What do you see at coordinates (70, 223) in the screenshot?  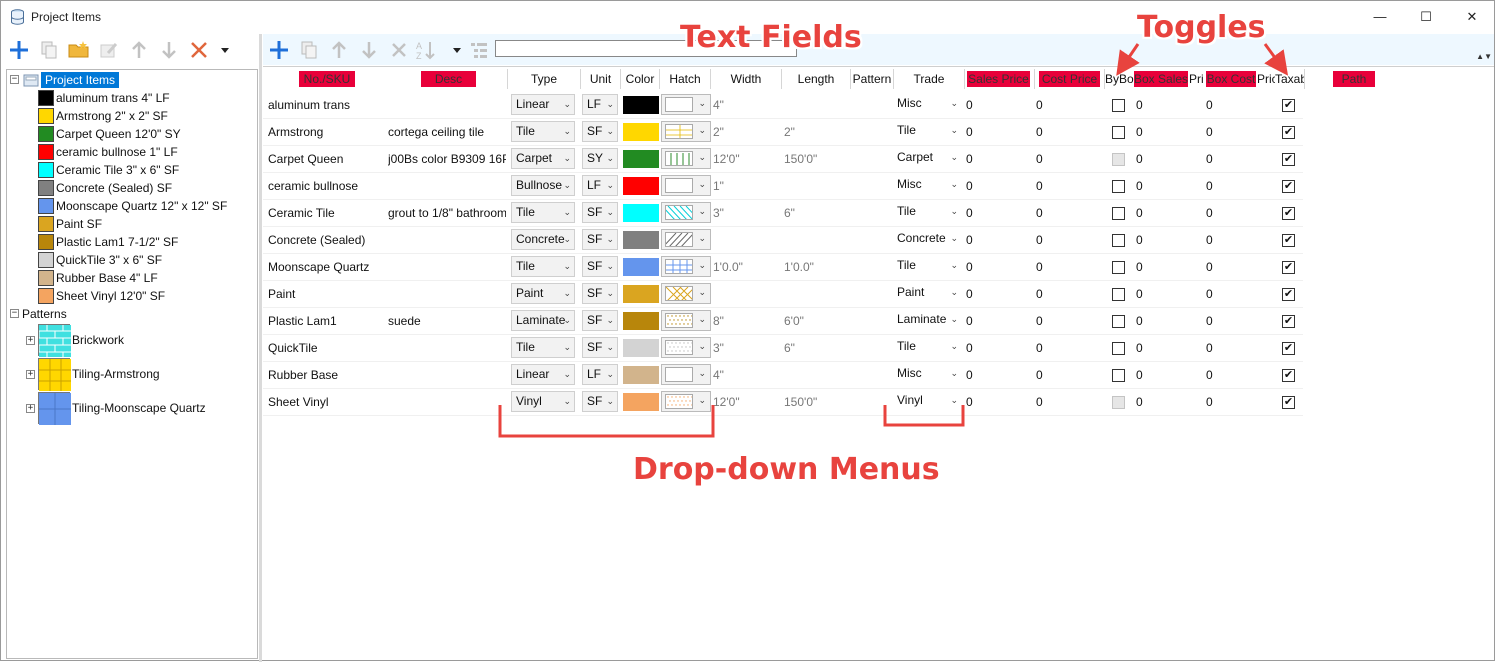 I see `tree-item: Paint SF` at bounding box center [70, 223].